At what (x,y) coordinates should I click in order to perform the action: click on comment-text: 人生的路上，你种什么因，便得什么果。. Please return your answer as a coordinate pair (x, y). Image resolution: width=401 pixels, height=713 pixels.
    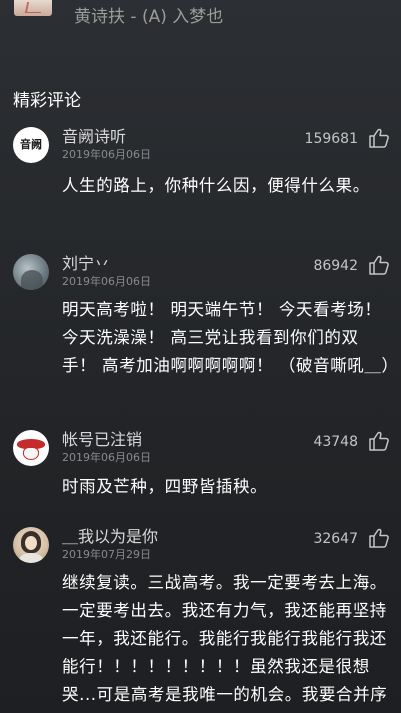
    Looking at the image, I should click on (216, 185).